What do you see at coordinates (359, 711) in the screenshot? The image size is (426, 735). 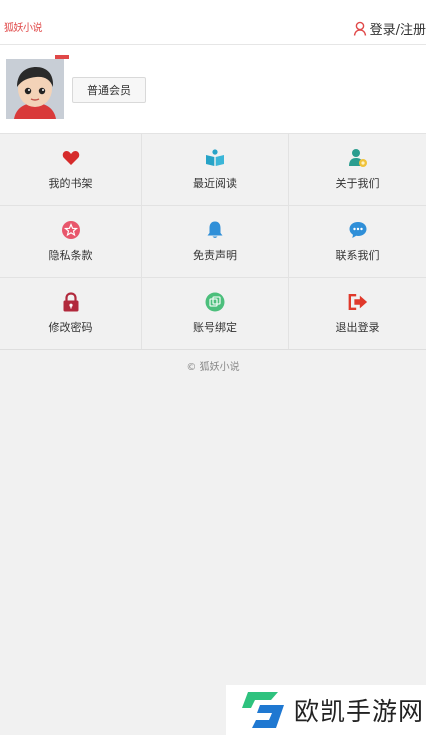 I see `watermark-text: 欧凯手游网` at bounding box center [359, 711].